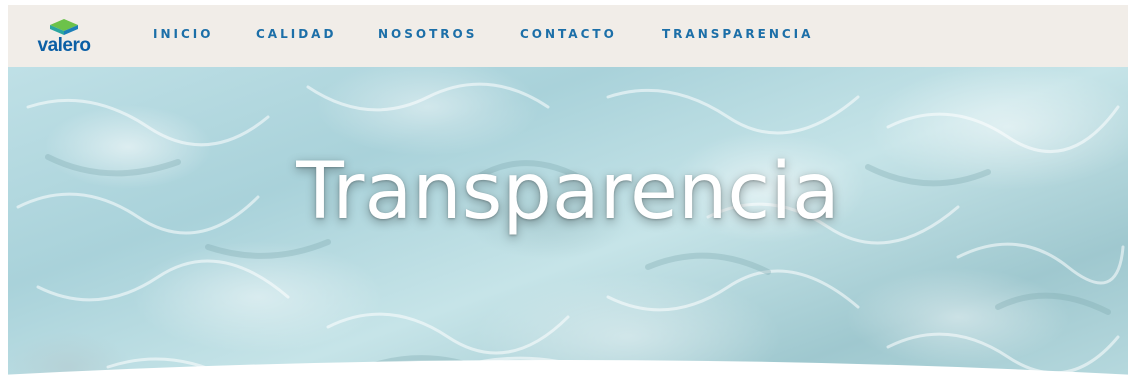 Image resolution: width=1136 pixels, height=389 pixels. Describe the element at coordinates (568, 192) in the screenshot. I see `page-title: Transparencia` at that location.